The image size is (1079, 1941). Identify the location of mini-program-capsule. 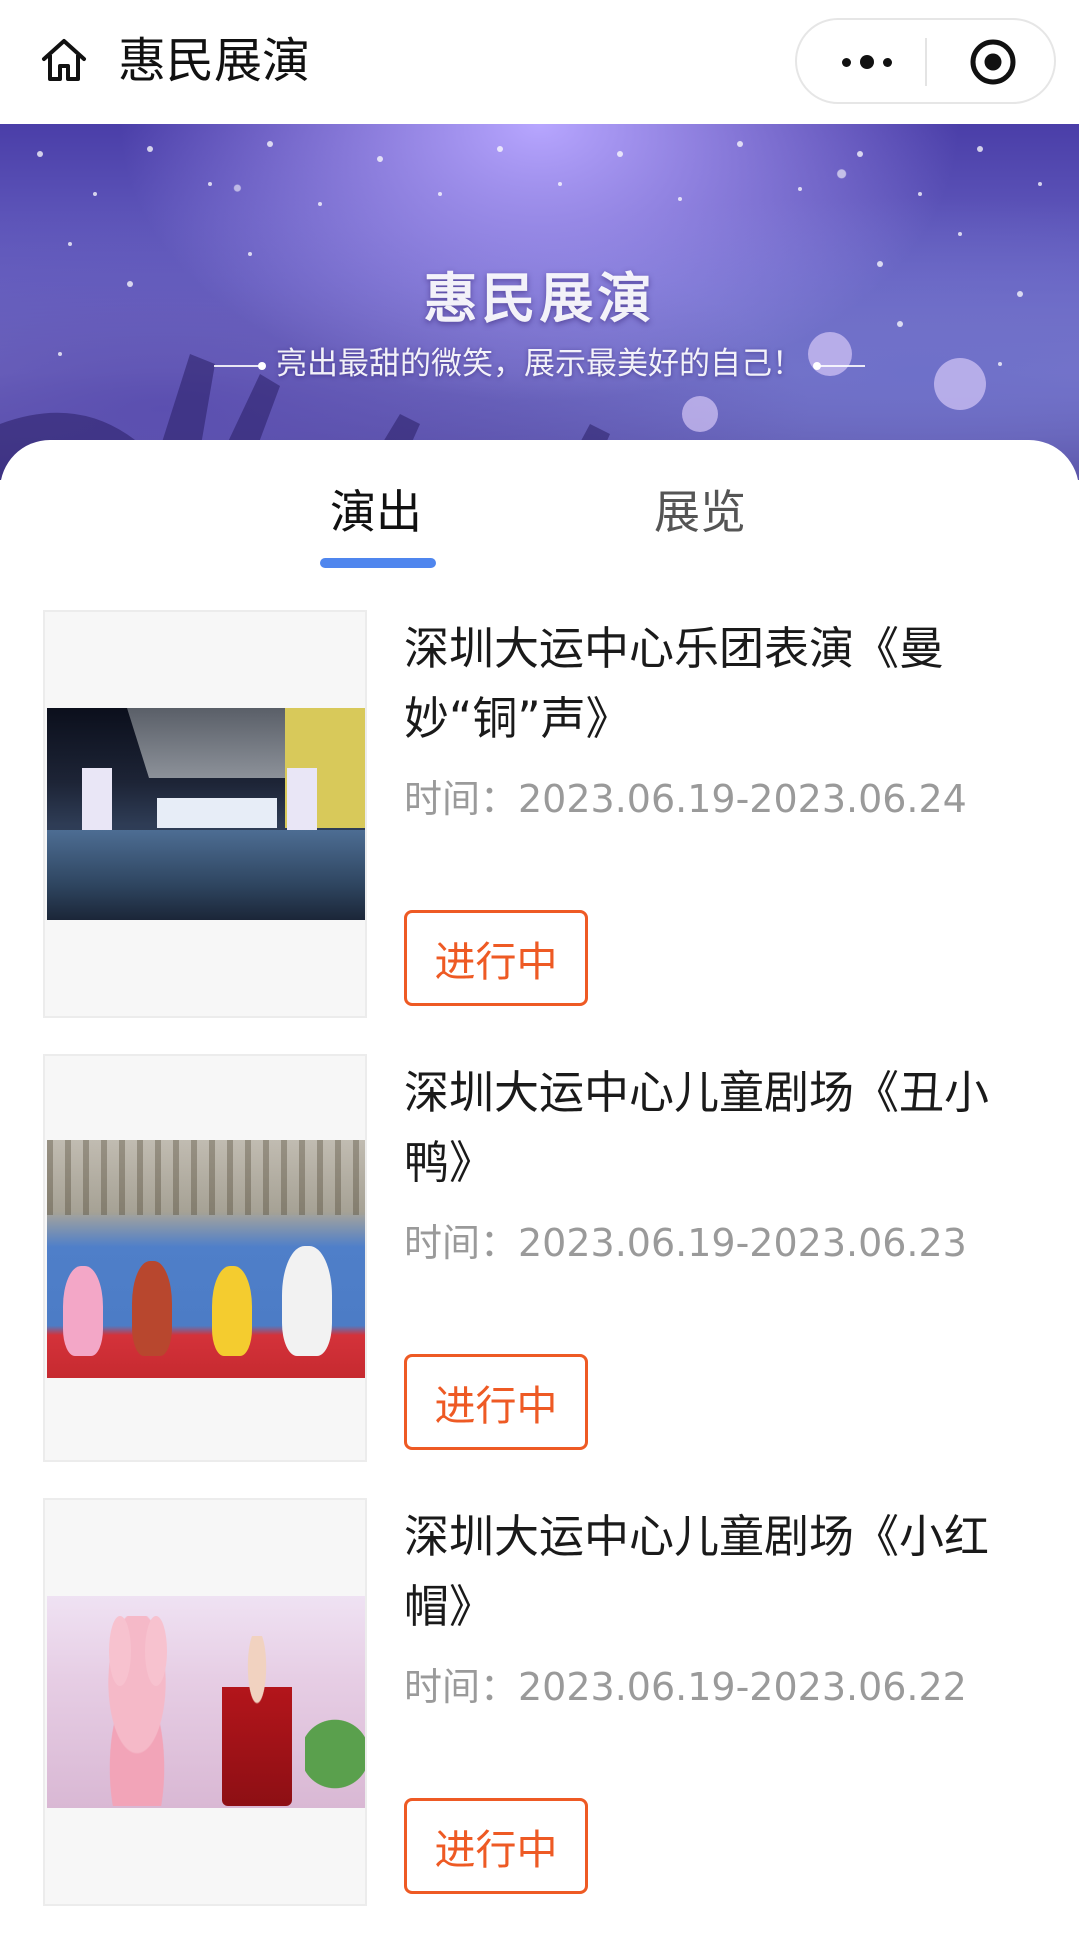
(925, 61).